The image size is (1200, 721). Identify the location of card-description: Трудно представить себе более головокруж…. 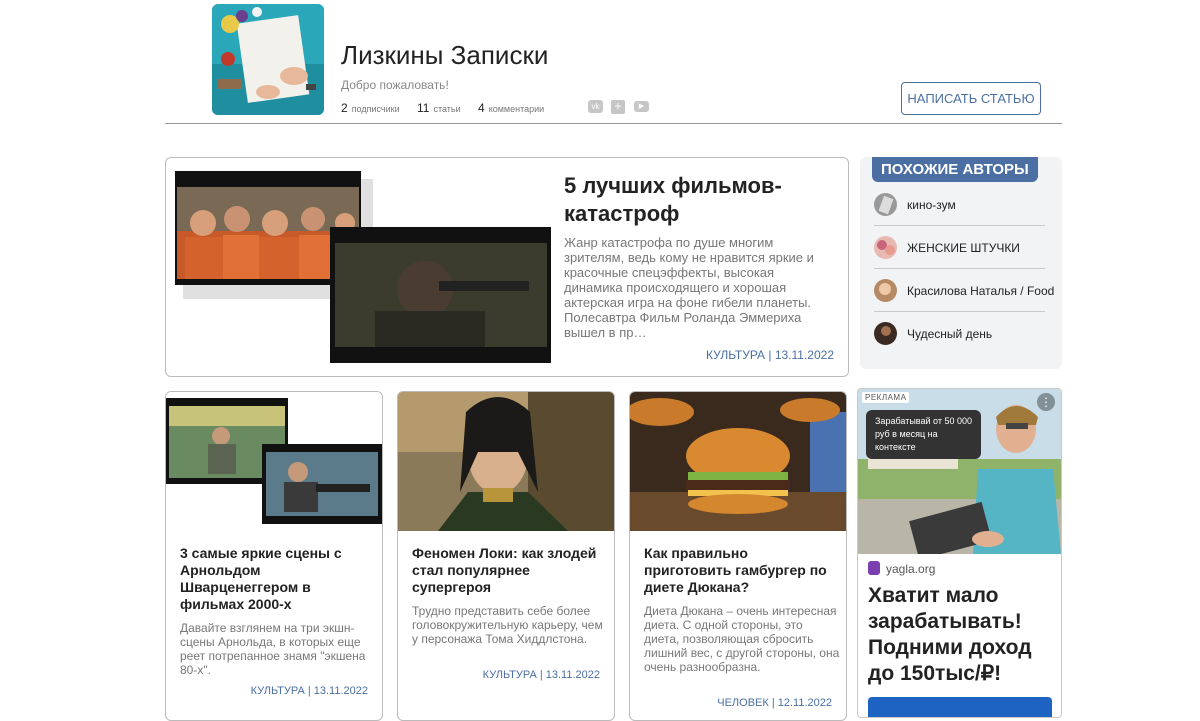
(507, 625).